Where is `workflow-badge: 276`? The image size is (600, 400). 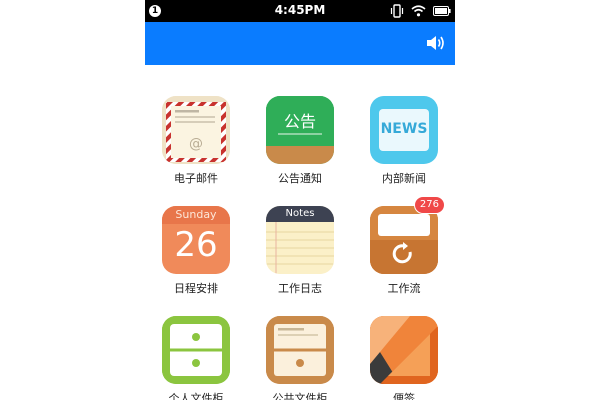 workflow-badge: 276 is located at coordinates (429, 205).